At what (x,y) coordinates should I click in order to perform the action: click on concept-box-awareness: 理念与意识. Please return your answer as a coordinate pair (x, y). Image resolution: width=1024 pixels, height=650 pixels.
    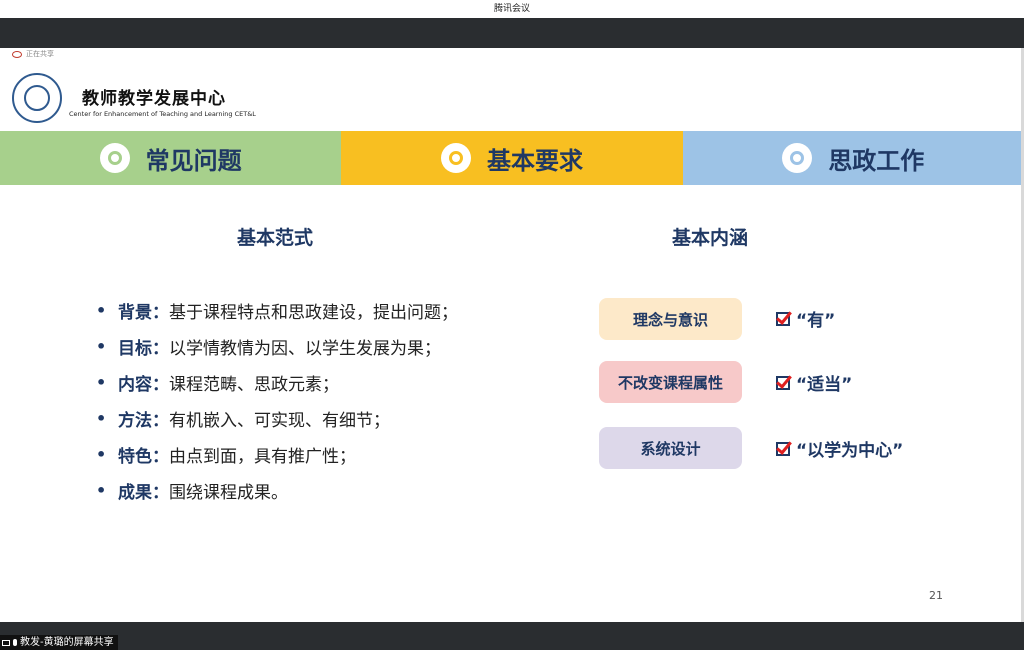
    Looking at the image, I should click on (670, 319).